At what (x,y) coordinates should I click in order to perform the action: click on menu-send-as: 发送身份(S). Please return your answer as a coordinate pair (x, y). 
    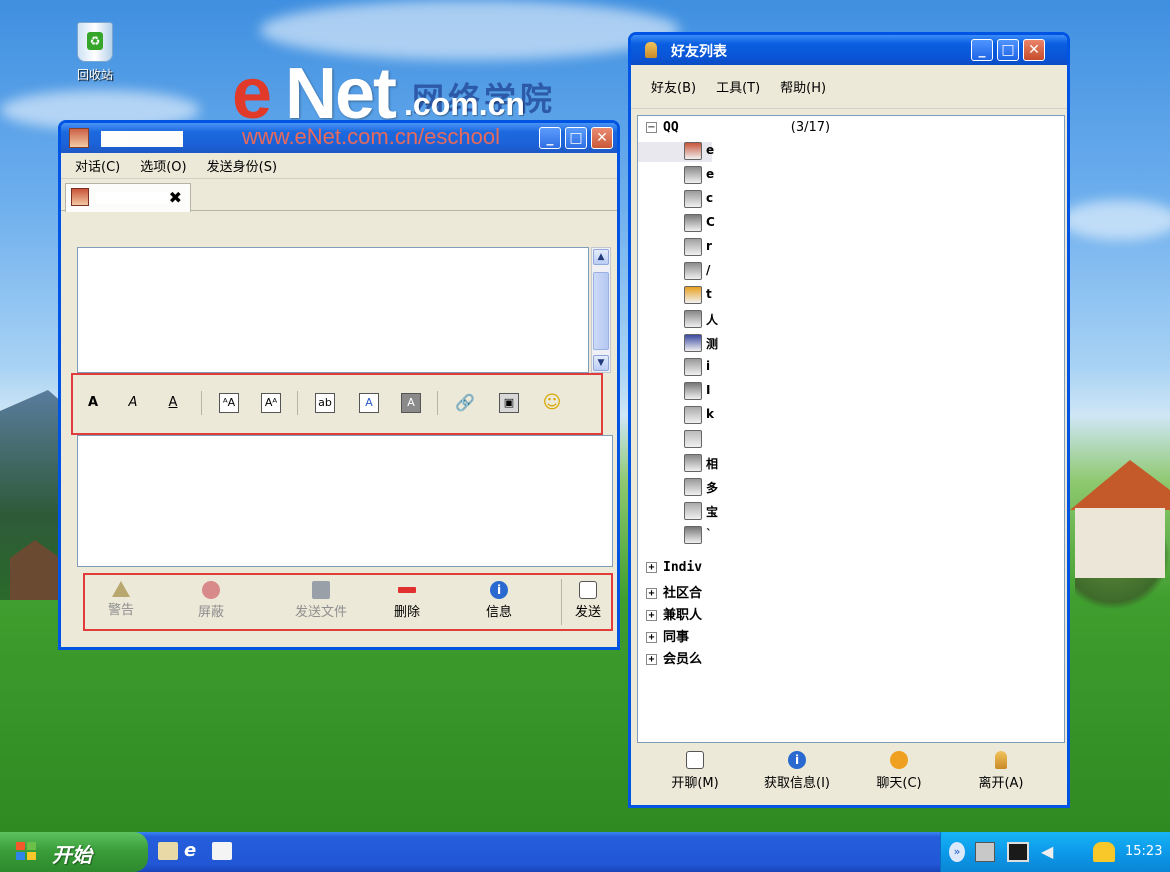
    Looking at the image, I should click on (242, 165).